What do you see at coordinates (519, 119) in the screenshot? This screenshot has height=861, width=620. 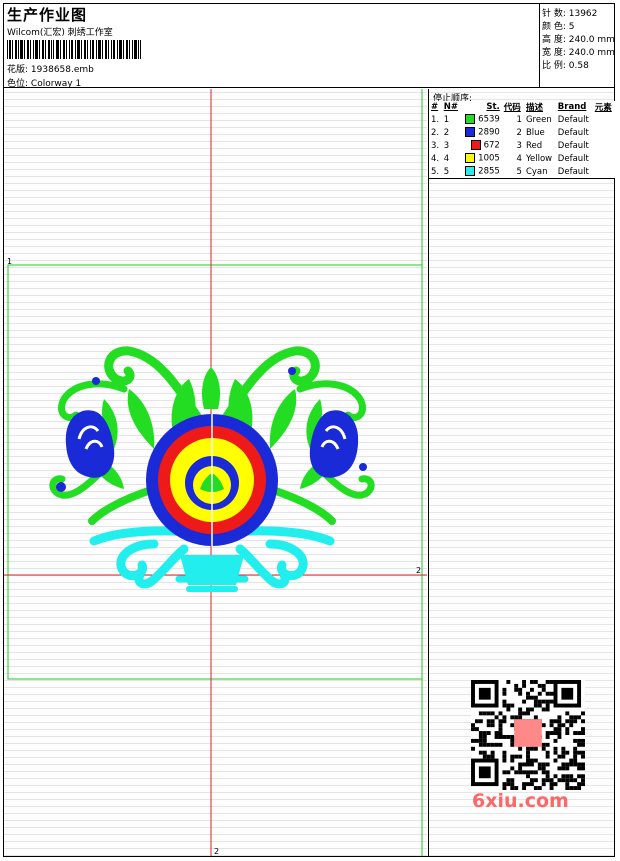 I see `row-code: 1` at bounding box center [519, 119].